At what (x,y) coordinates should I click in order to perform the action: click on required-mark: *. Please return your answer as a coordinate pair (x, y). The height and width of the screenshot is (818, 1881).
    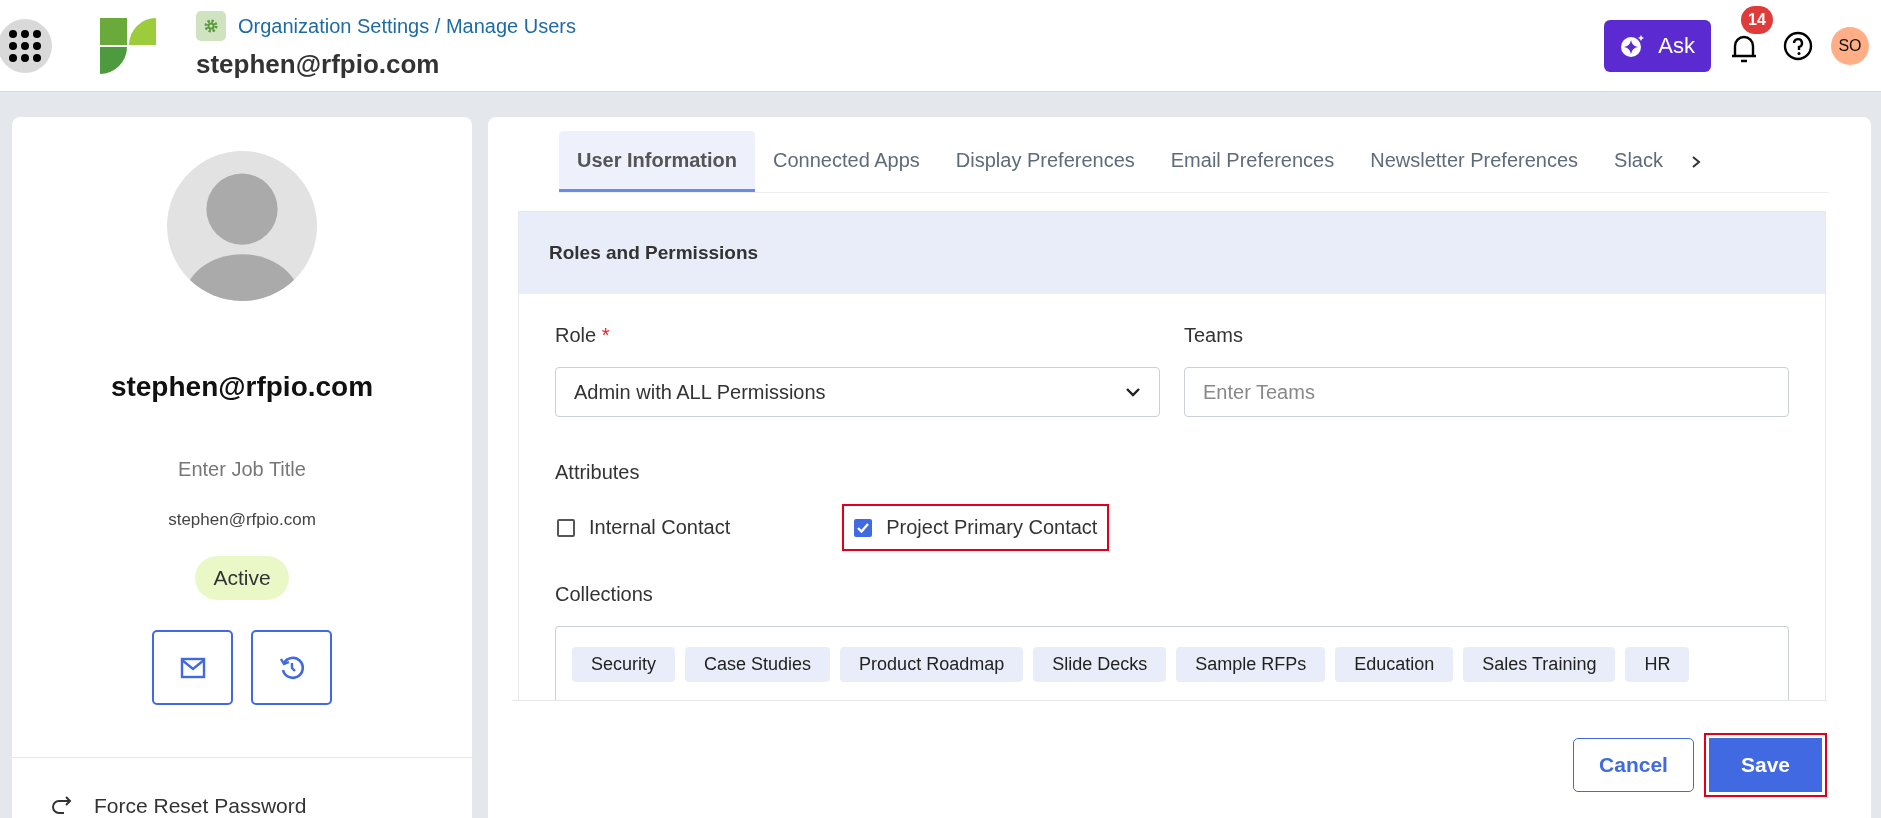
    Looking at the image, I should click on (605, 335).